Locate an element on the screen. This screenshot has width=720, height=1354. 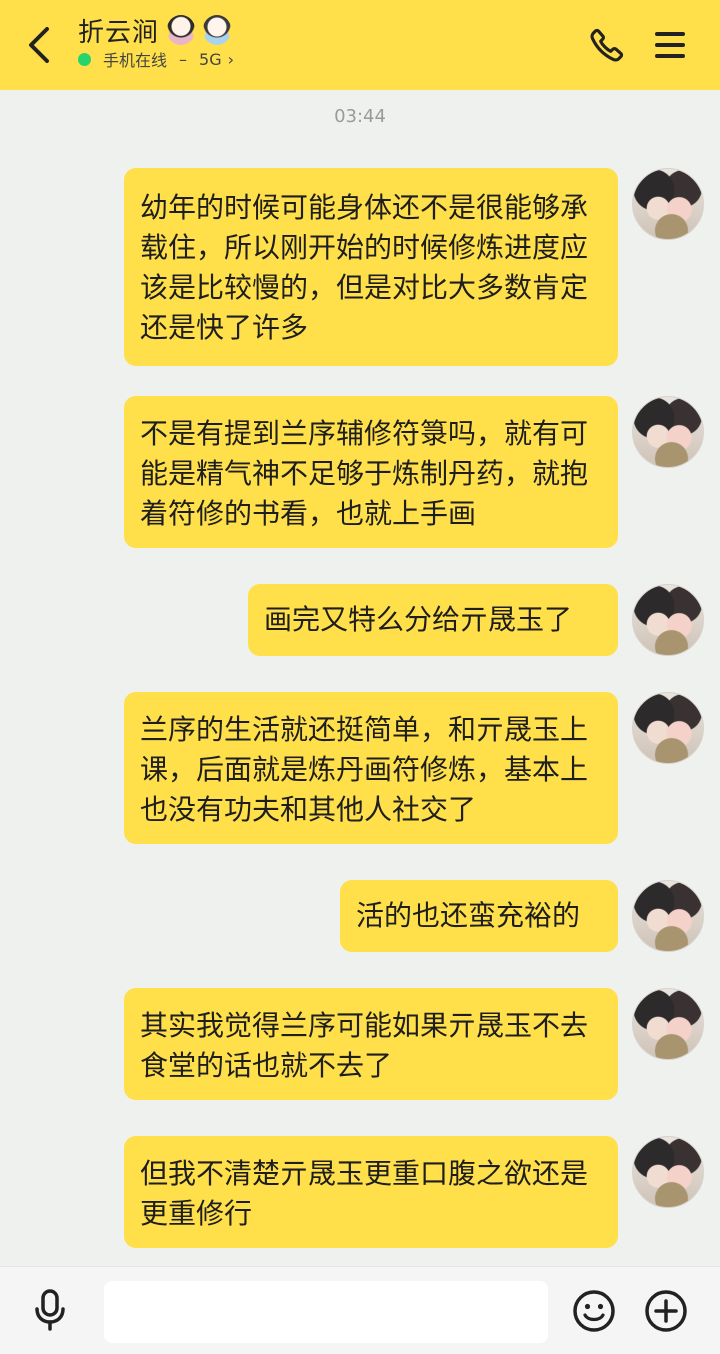
call-button is located at coordinates (607, 45).